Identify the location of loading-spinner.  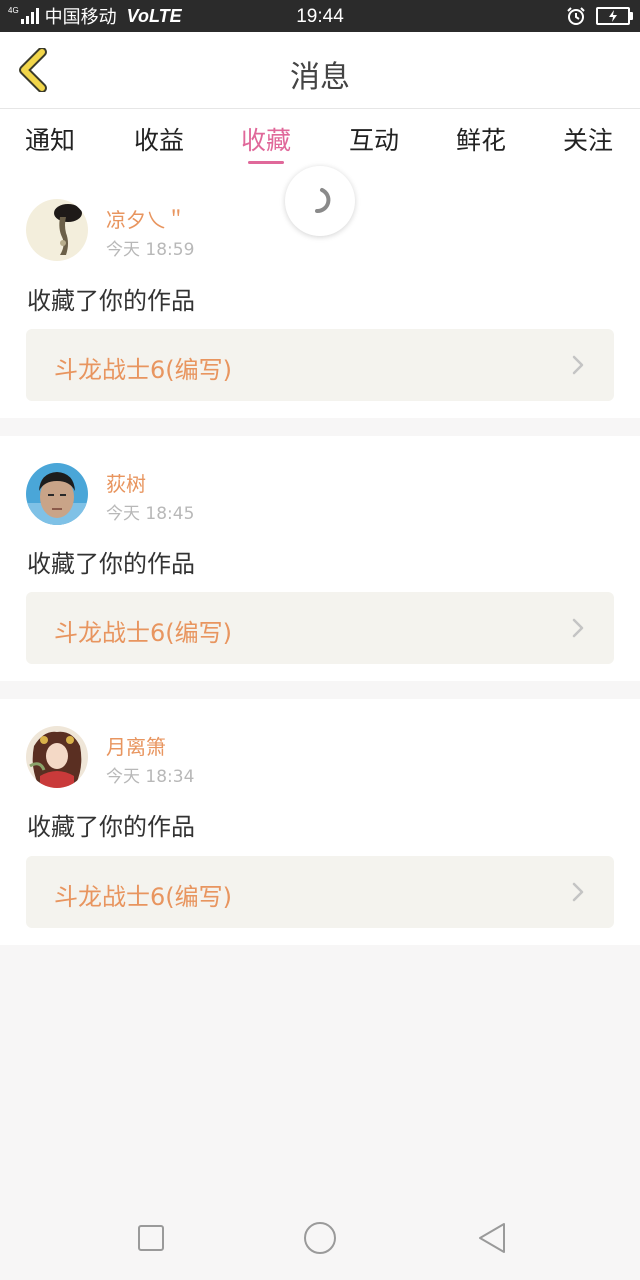
(320, 201).